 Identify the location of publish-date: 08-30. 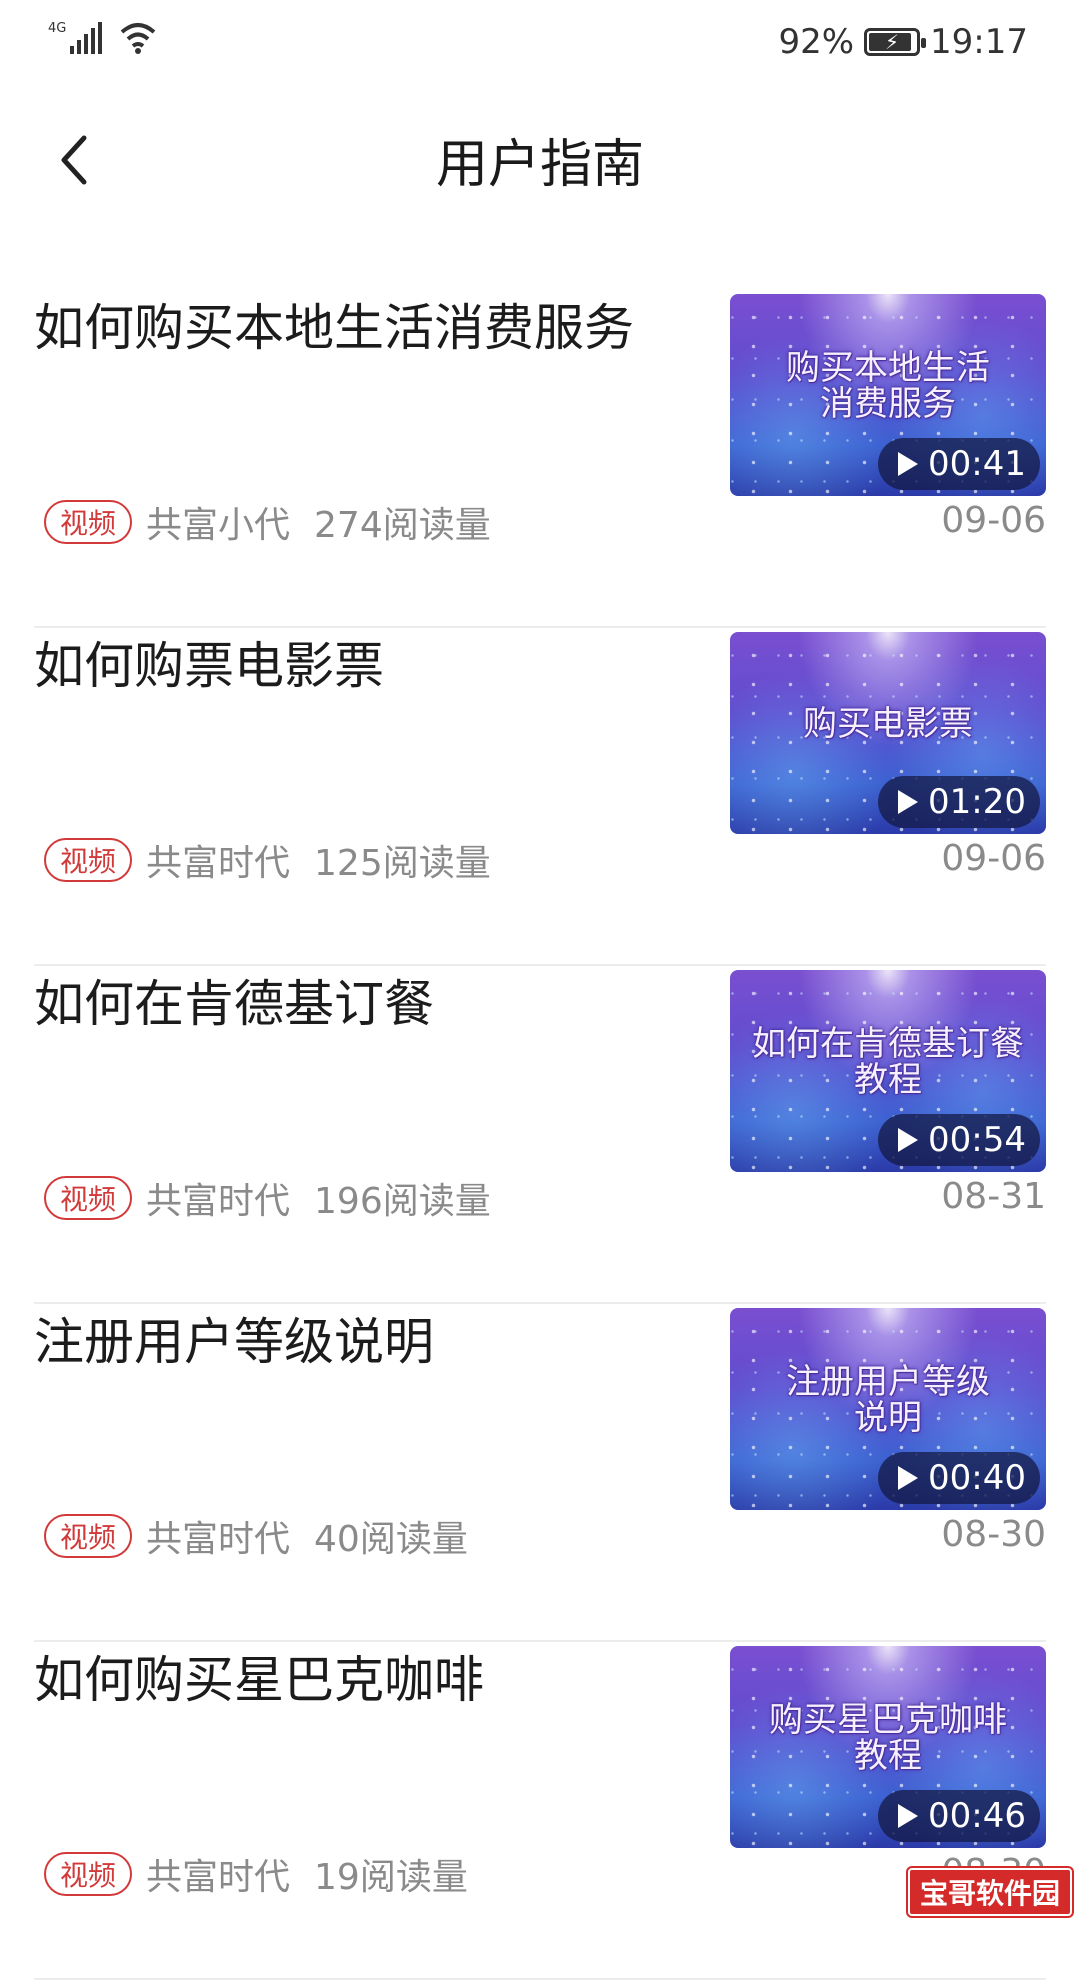
(993, 1534).